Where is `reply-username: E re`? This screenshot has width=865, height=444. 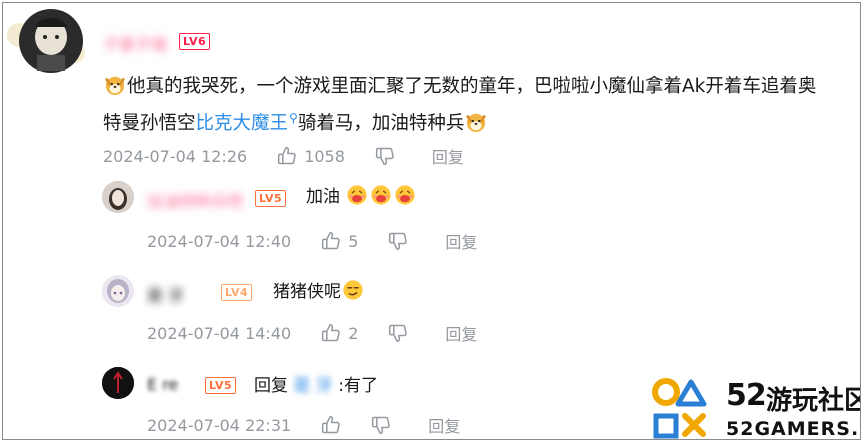 reply-username: E re is located at coordinates (162, 384).